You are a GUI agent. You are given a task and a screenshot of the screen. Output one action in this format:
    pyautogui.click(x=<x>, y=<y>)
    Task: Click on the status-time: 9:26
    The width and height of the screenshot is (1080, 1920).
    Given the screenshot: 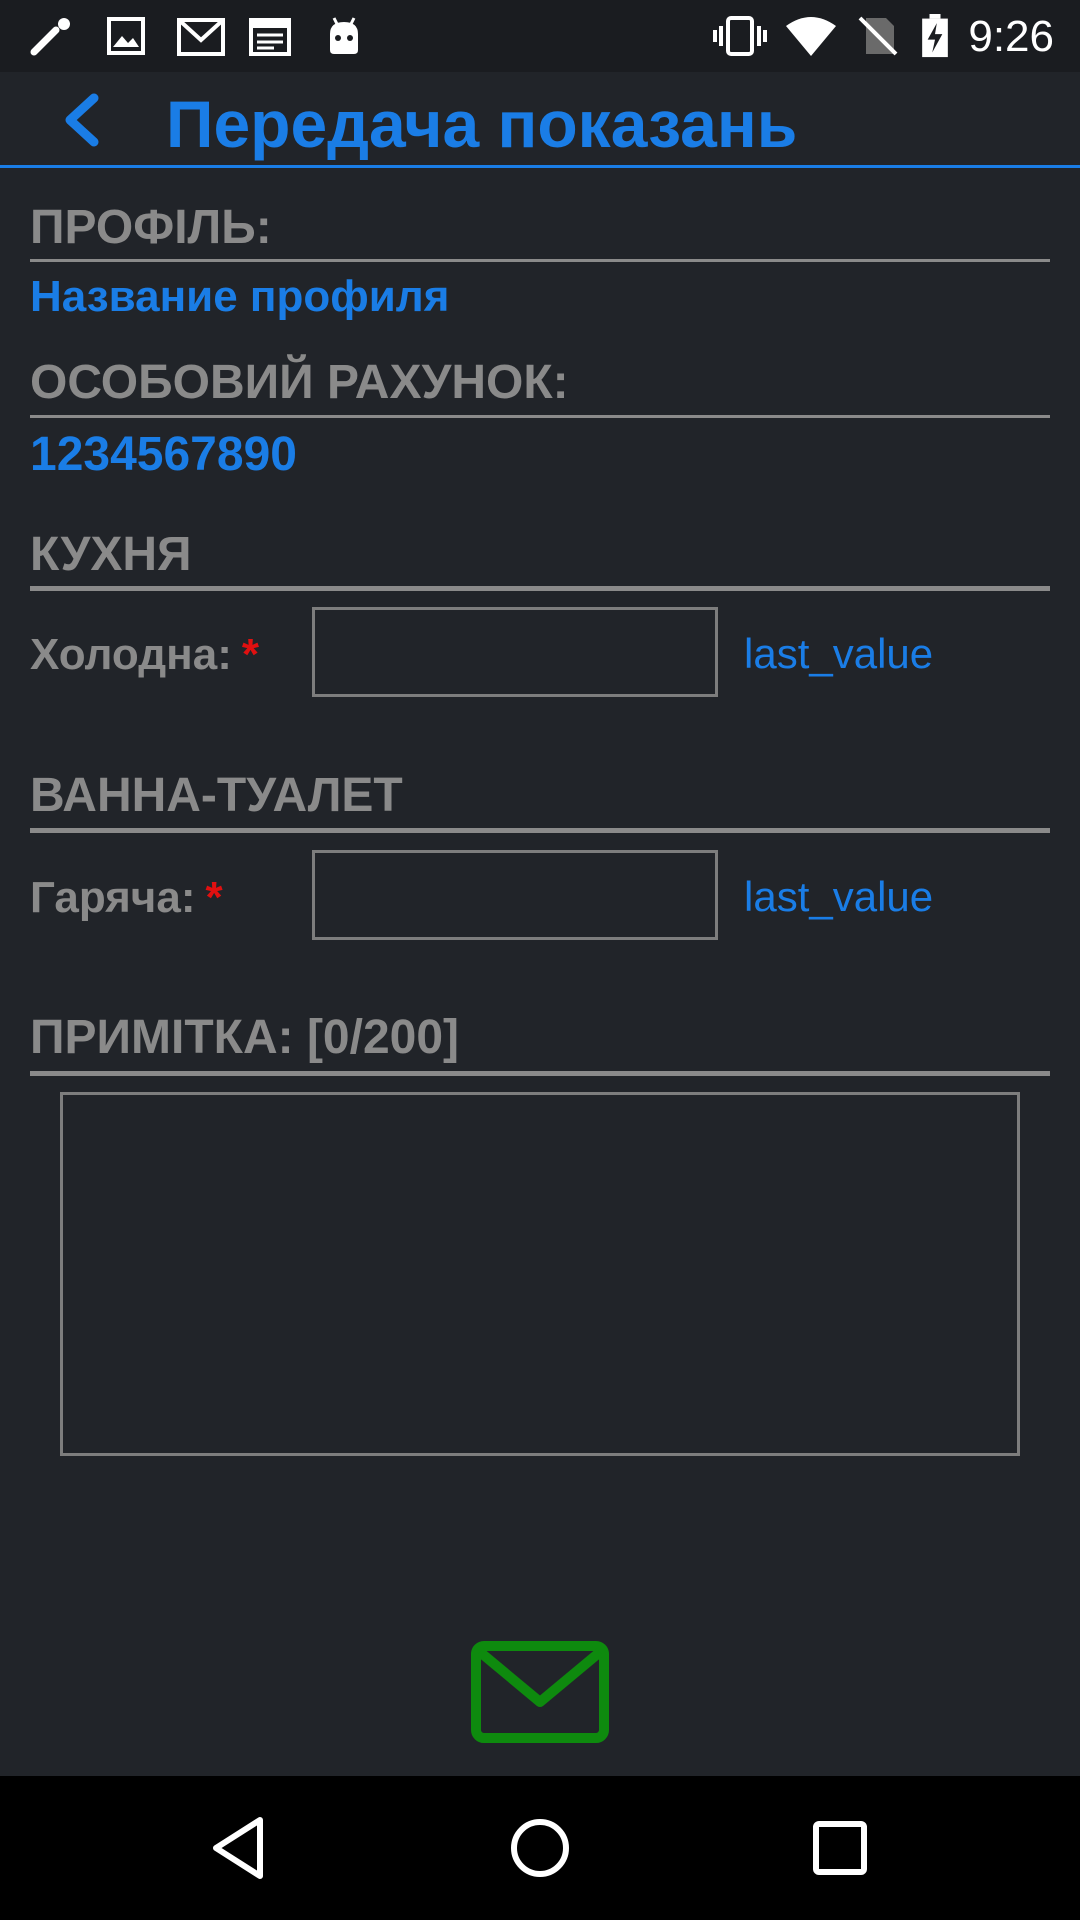 What is the action you would take?
    pyautogui.click(x=1011, y=36)
    